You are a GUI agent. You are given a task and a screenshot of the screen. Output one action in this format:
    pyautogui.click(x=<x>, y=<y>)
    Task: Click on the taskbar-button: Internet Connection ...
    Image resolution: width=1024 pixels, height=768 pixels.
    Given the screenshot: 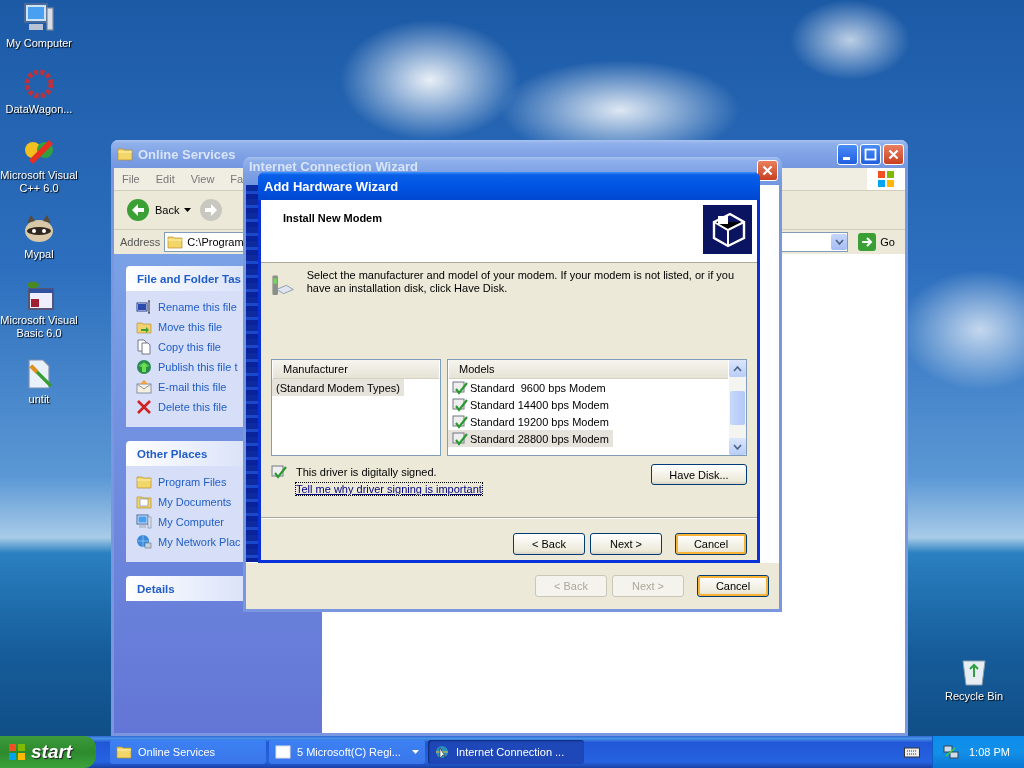 What is the action you would take?
    pyautogui.click(x=506, y=752)
    